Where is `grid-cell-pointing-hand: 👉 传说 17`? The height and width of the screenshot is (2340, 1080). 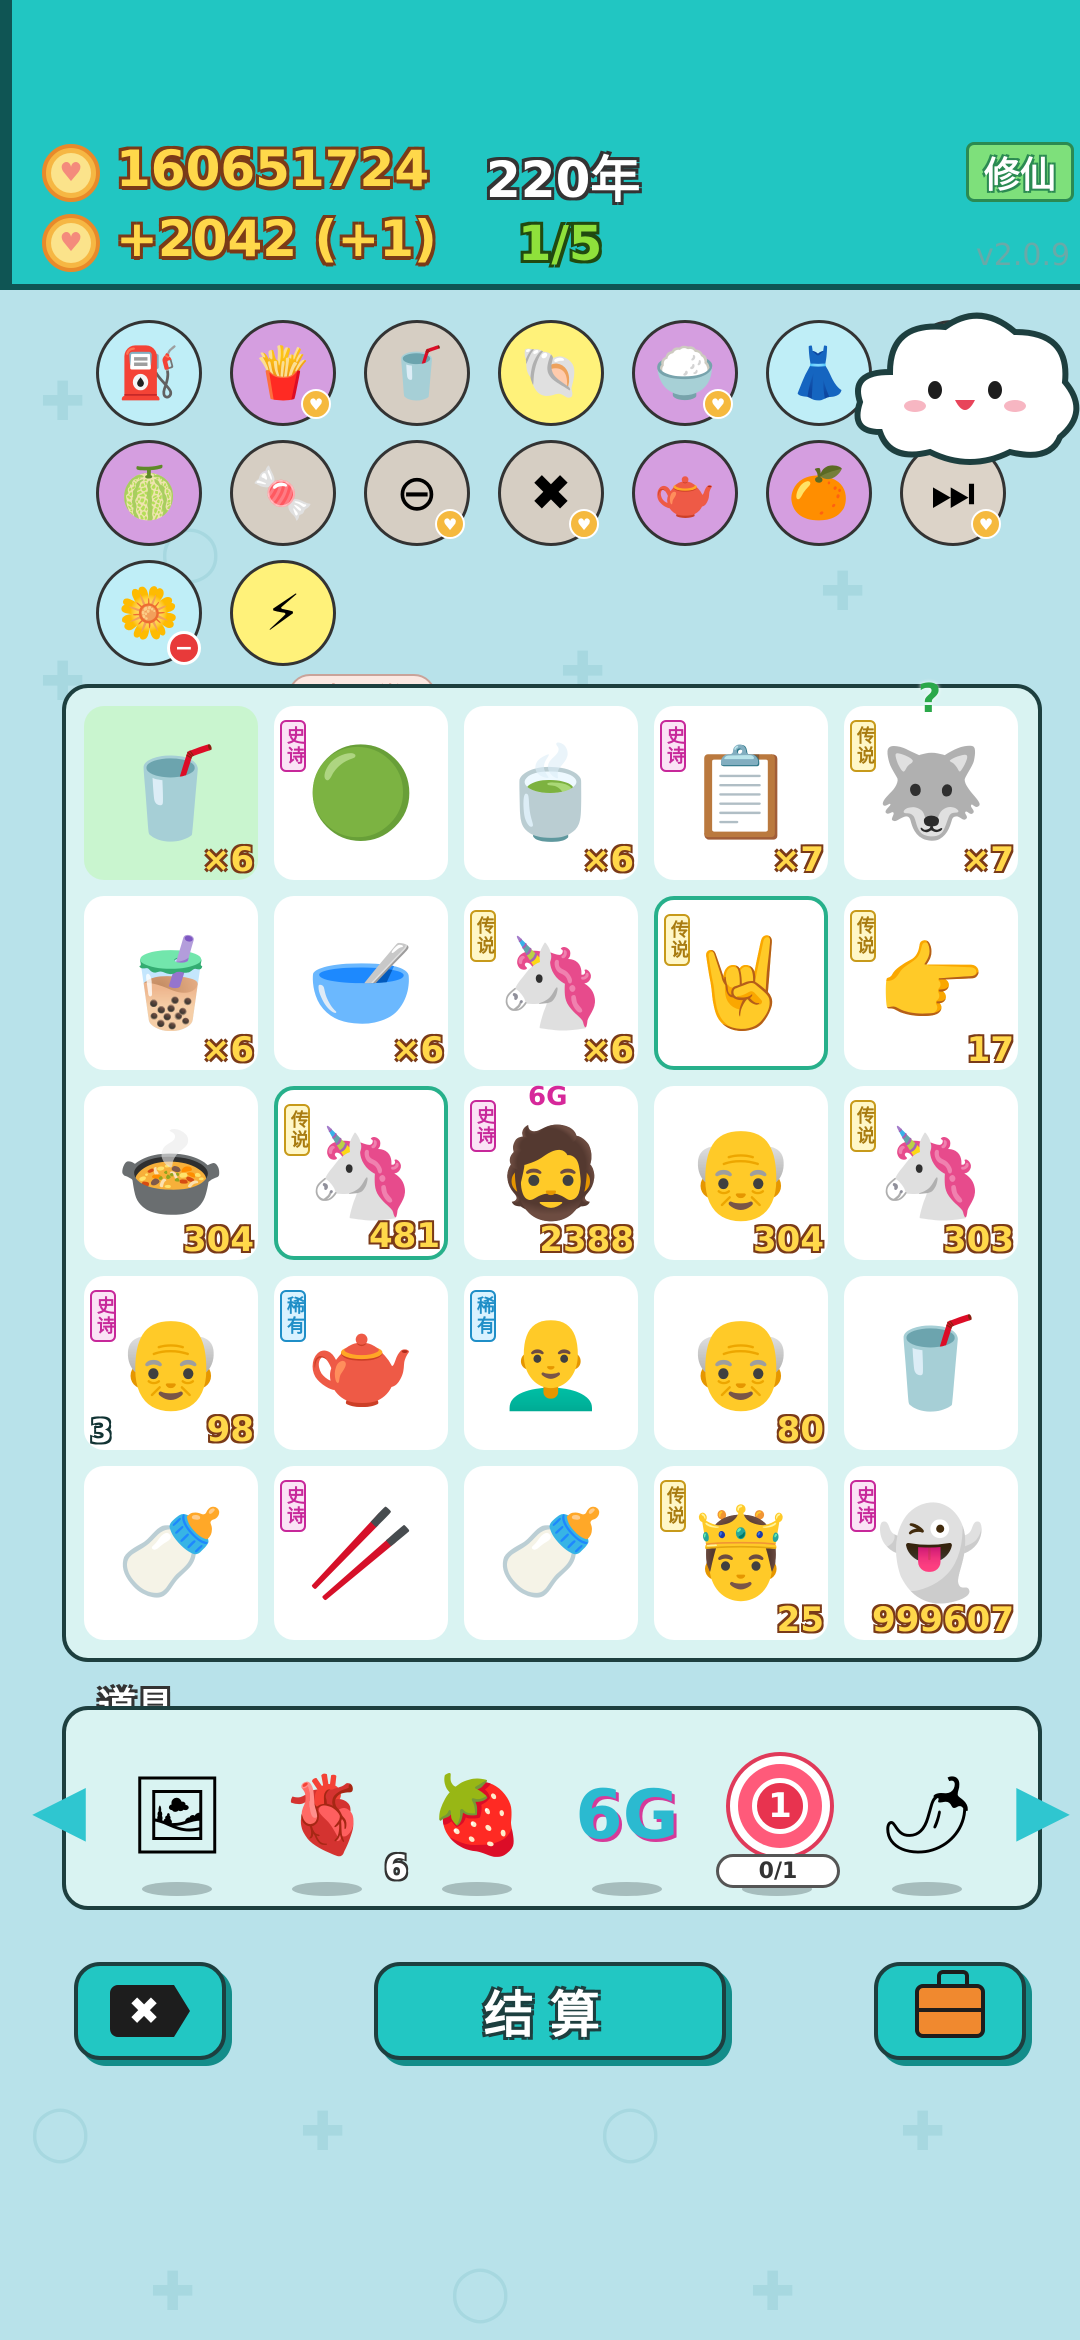
grid-cell-pointing-hand: 👉 传说 17 is located at coordinates (931, 983).